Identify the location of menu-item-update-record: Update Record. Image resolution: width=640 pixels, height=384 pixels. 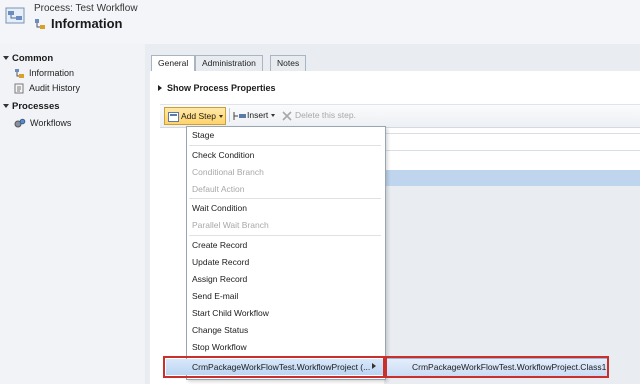
(220, 262).